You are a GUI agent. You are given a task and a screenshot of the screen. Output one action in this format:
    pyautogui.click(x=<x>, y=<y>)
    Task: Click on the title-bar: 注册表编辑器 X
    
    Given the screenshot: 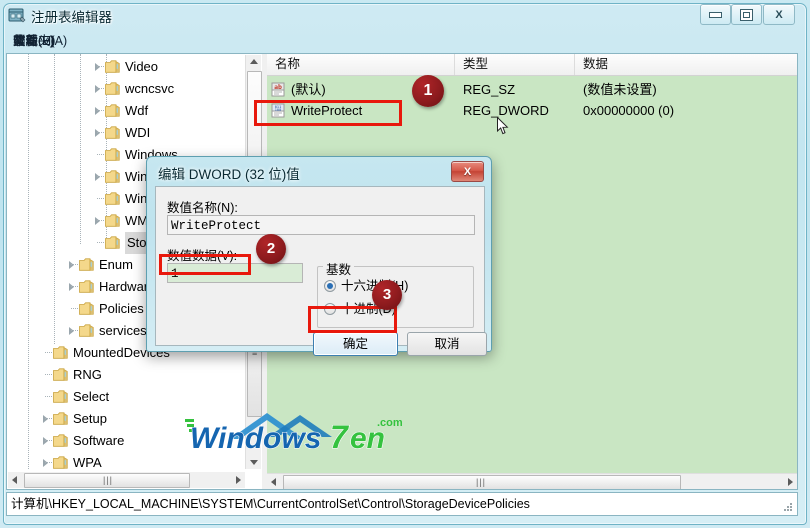 What is the action you would take?
    pyautogui.click(x=402, y=15)
    